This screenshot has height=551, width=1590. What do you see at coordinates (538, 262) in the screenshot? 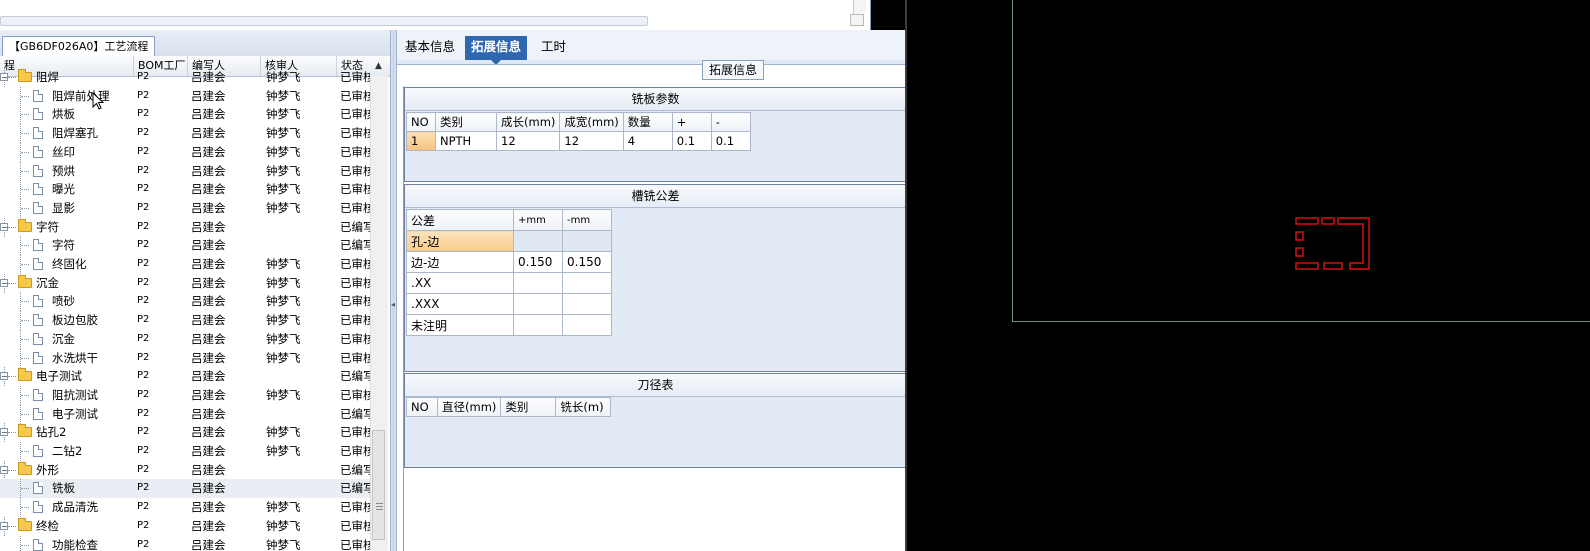
I see `cell-edge-edge-plus: 0.150` at bounding box center [538, 262].